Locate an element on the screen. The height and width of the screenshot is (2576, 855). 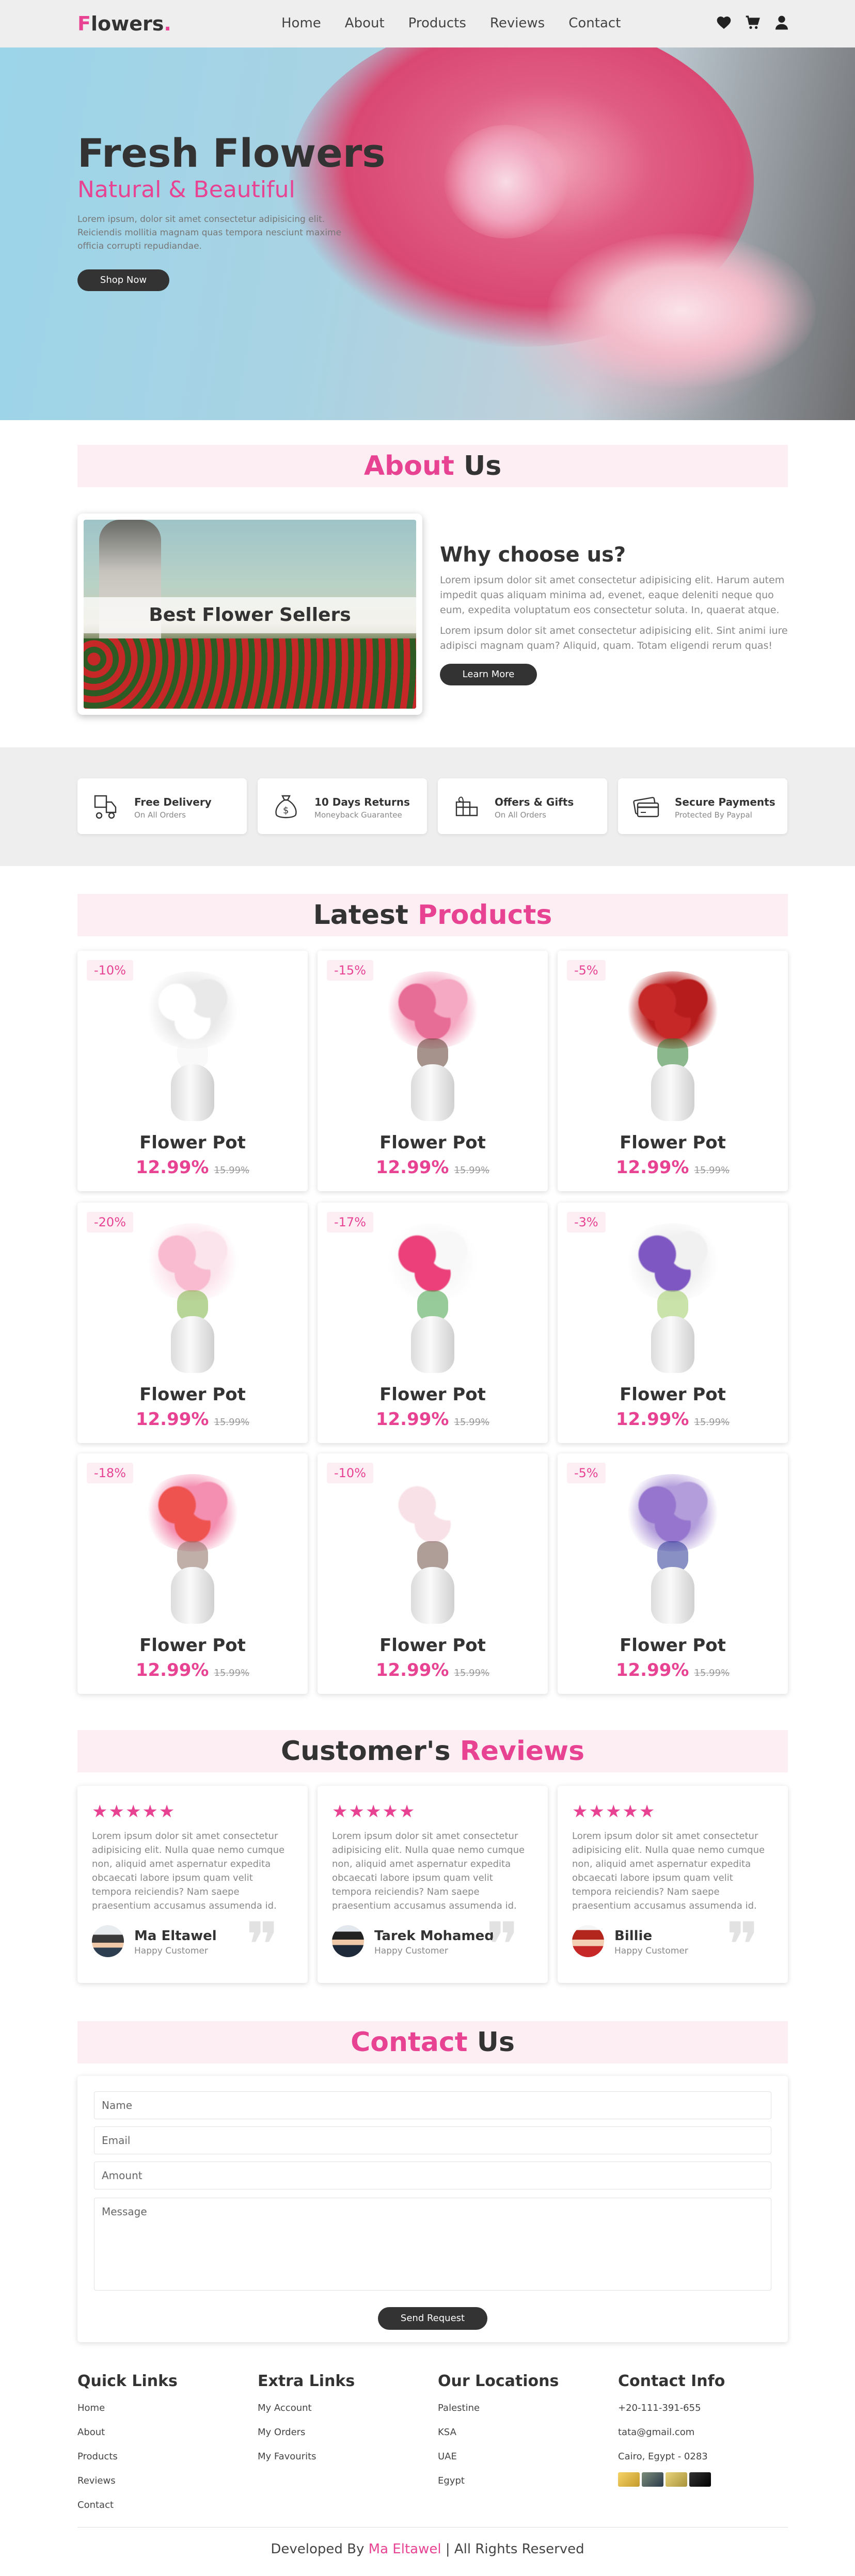
product-card: -15% Flower Pot 12.99% 15.99% is located at coordinates (433, 1071).